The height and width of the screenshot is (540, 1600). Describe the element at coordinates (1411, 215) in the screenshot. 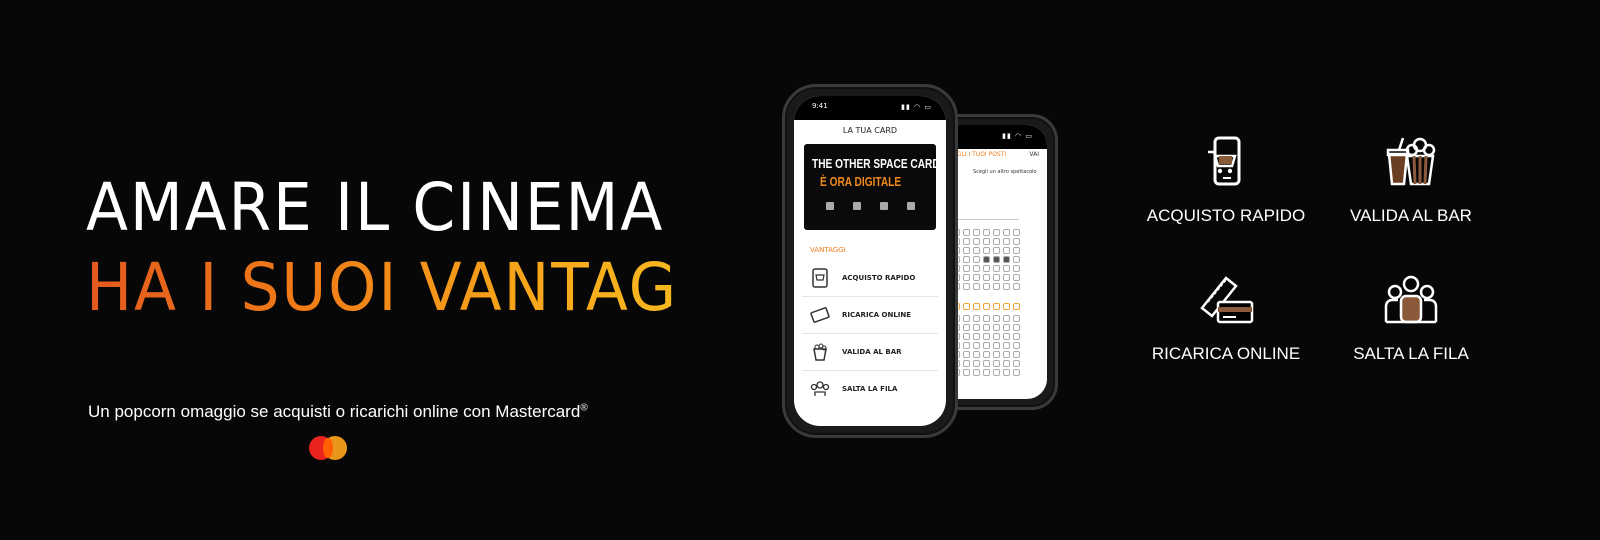

I see `feature-label: VALIDA AL BAR` at that location.